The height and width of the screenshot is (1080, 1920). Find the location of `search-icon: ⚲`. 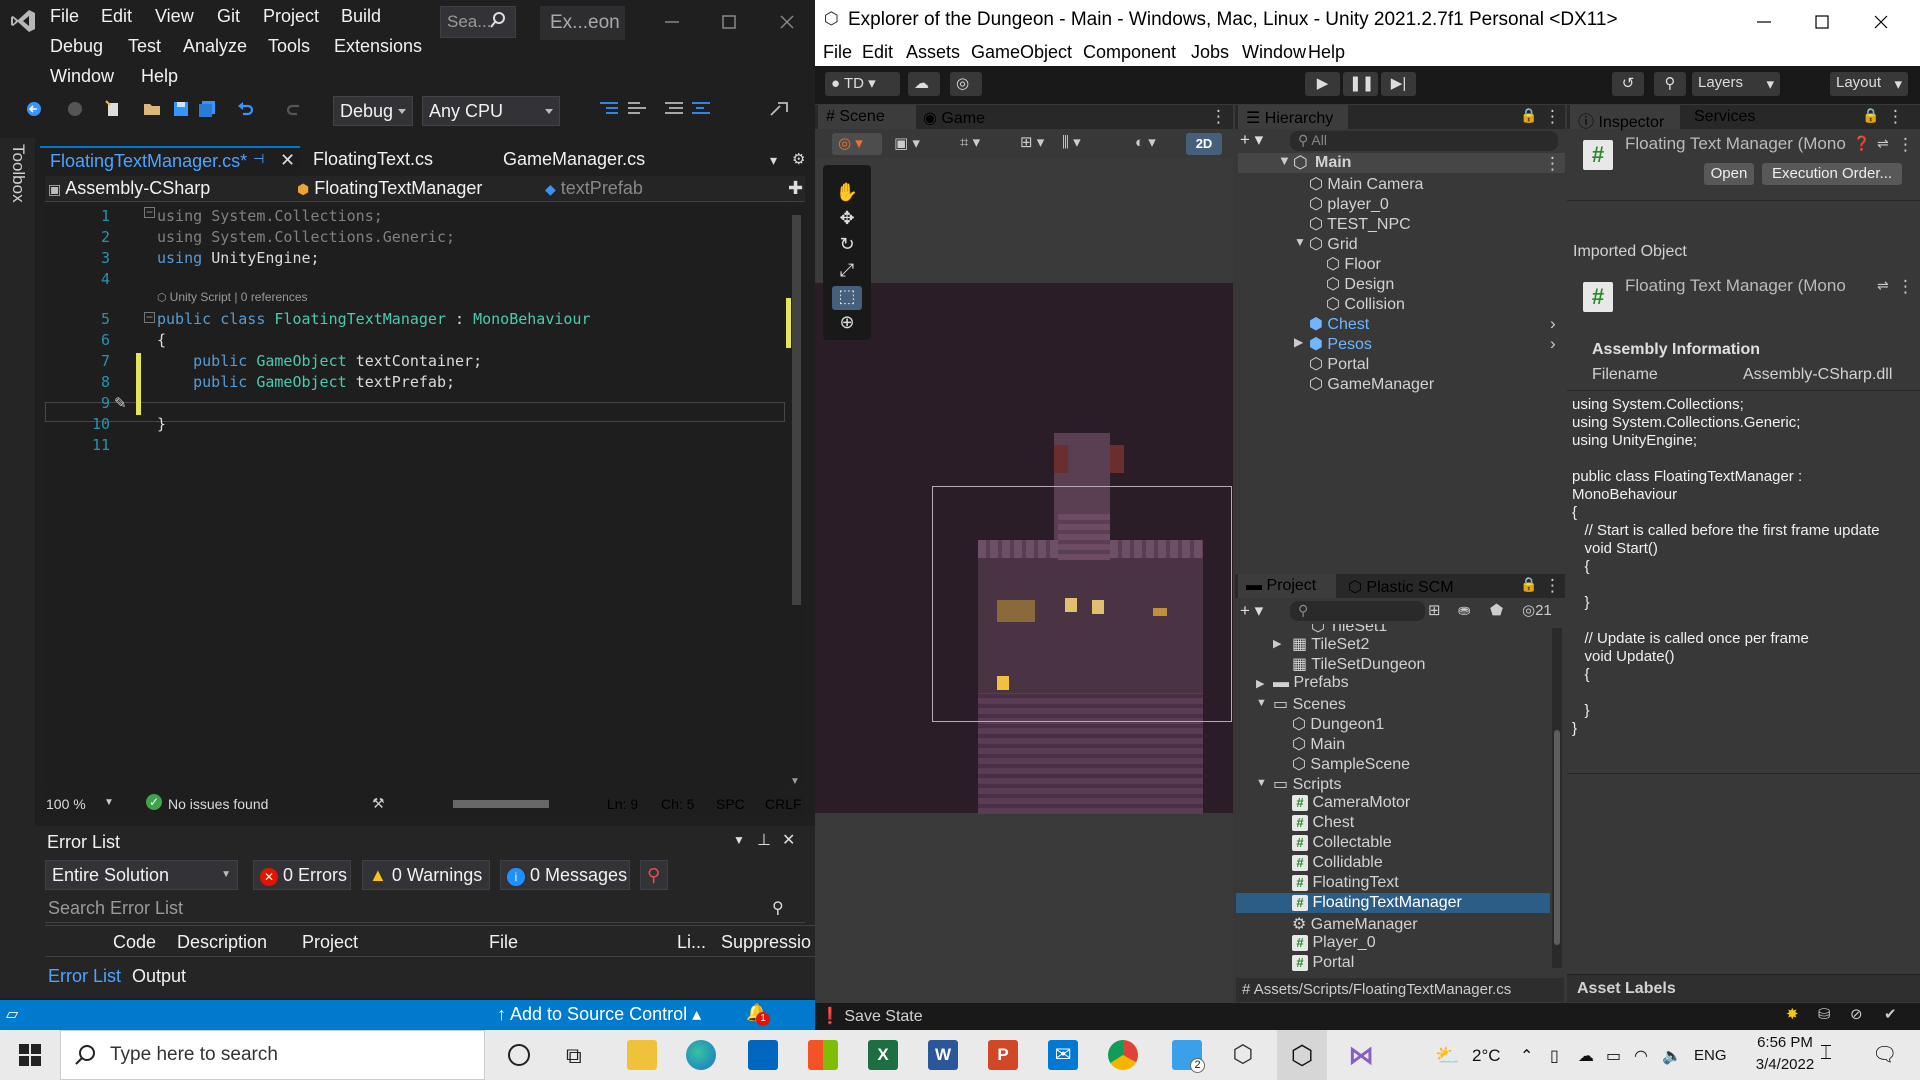

search-icon: ⚲ is located at coordinates (778, 908).